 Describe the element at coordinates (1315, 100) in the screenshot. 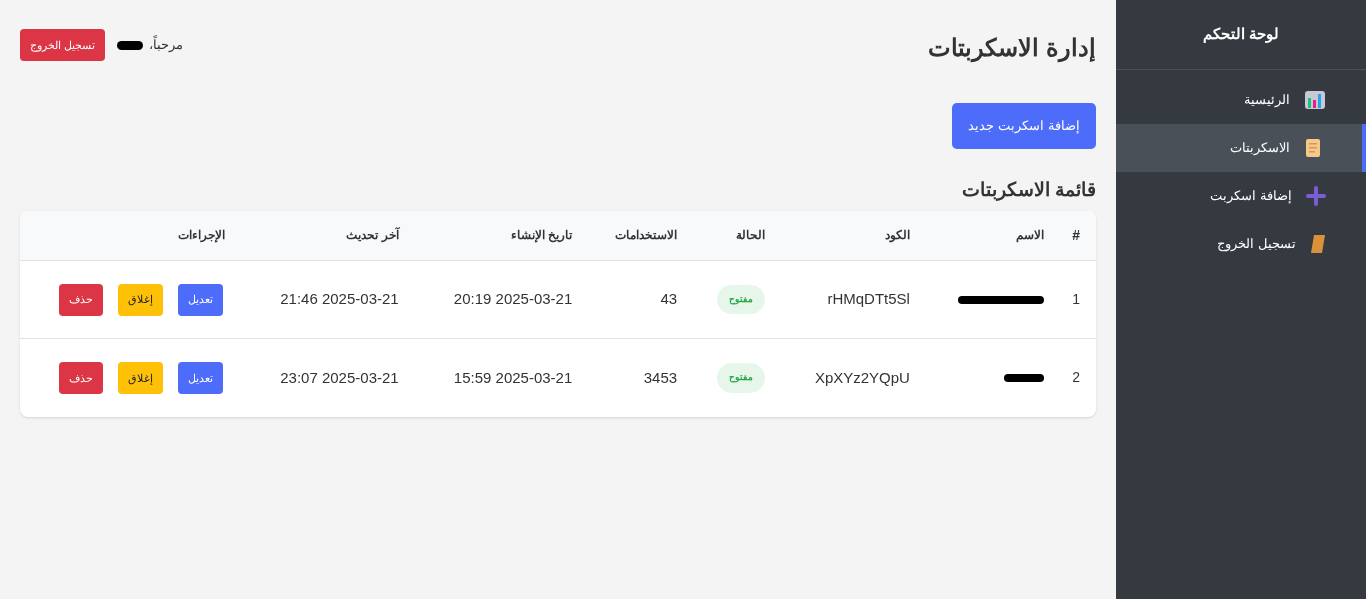

I see `bar-chart-icon` at that location.